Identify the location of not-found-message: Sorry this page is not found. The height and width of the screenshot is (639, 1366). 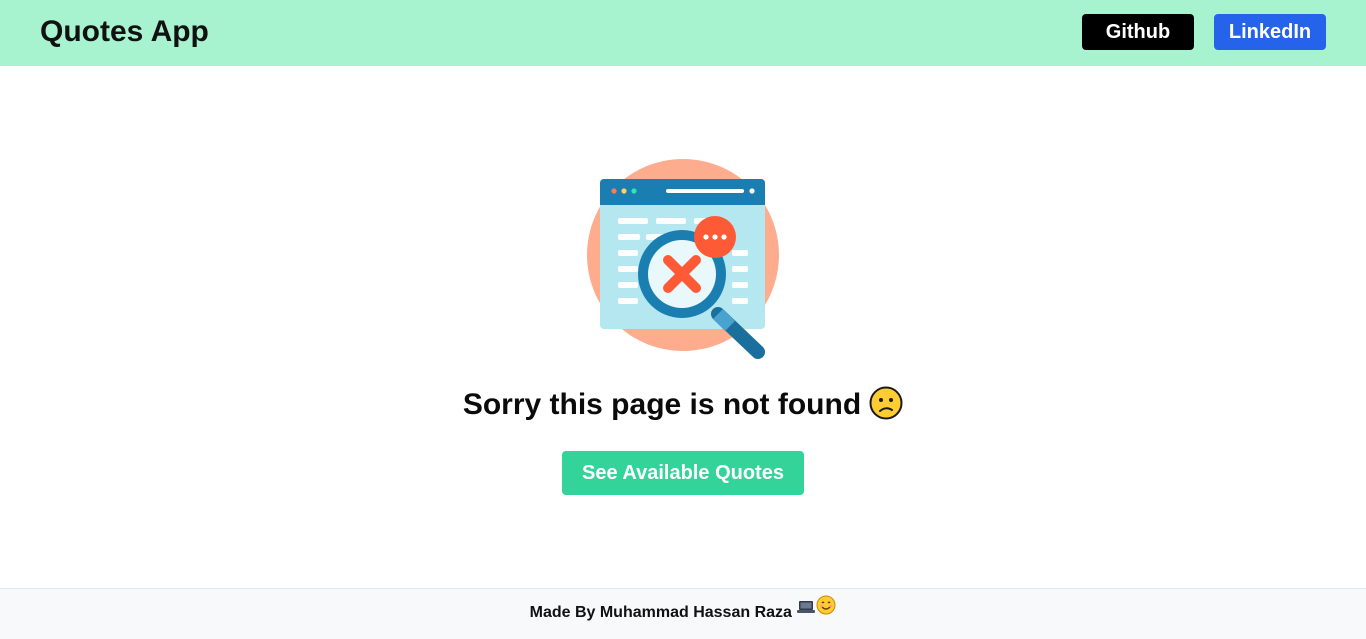
(683, 405).